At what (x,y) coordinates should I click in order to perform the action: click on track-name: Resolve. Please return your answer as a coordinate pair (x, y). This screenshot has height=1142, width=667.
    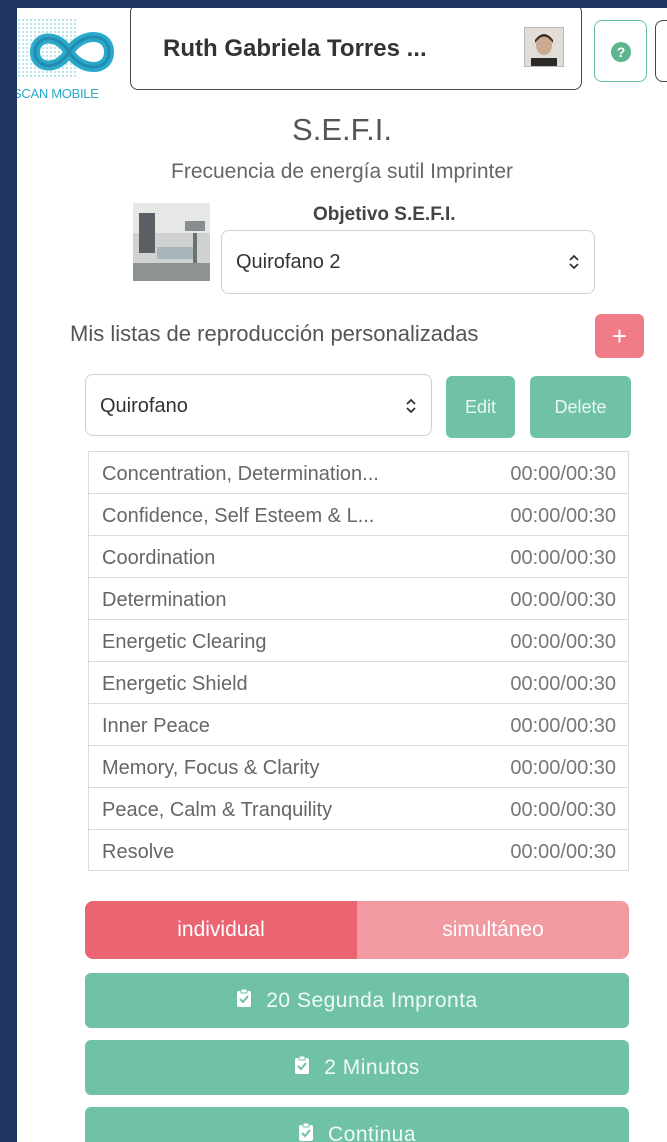
    Looking at the image, I should click on (138, 852).